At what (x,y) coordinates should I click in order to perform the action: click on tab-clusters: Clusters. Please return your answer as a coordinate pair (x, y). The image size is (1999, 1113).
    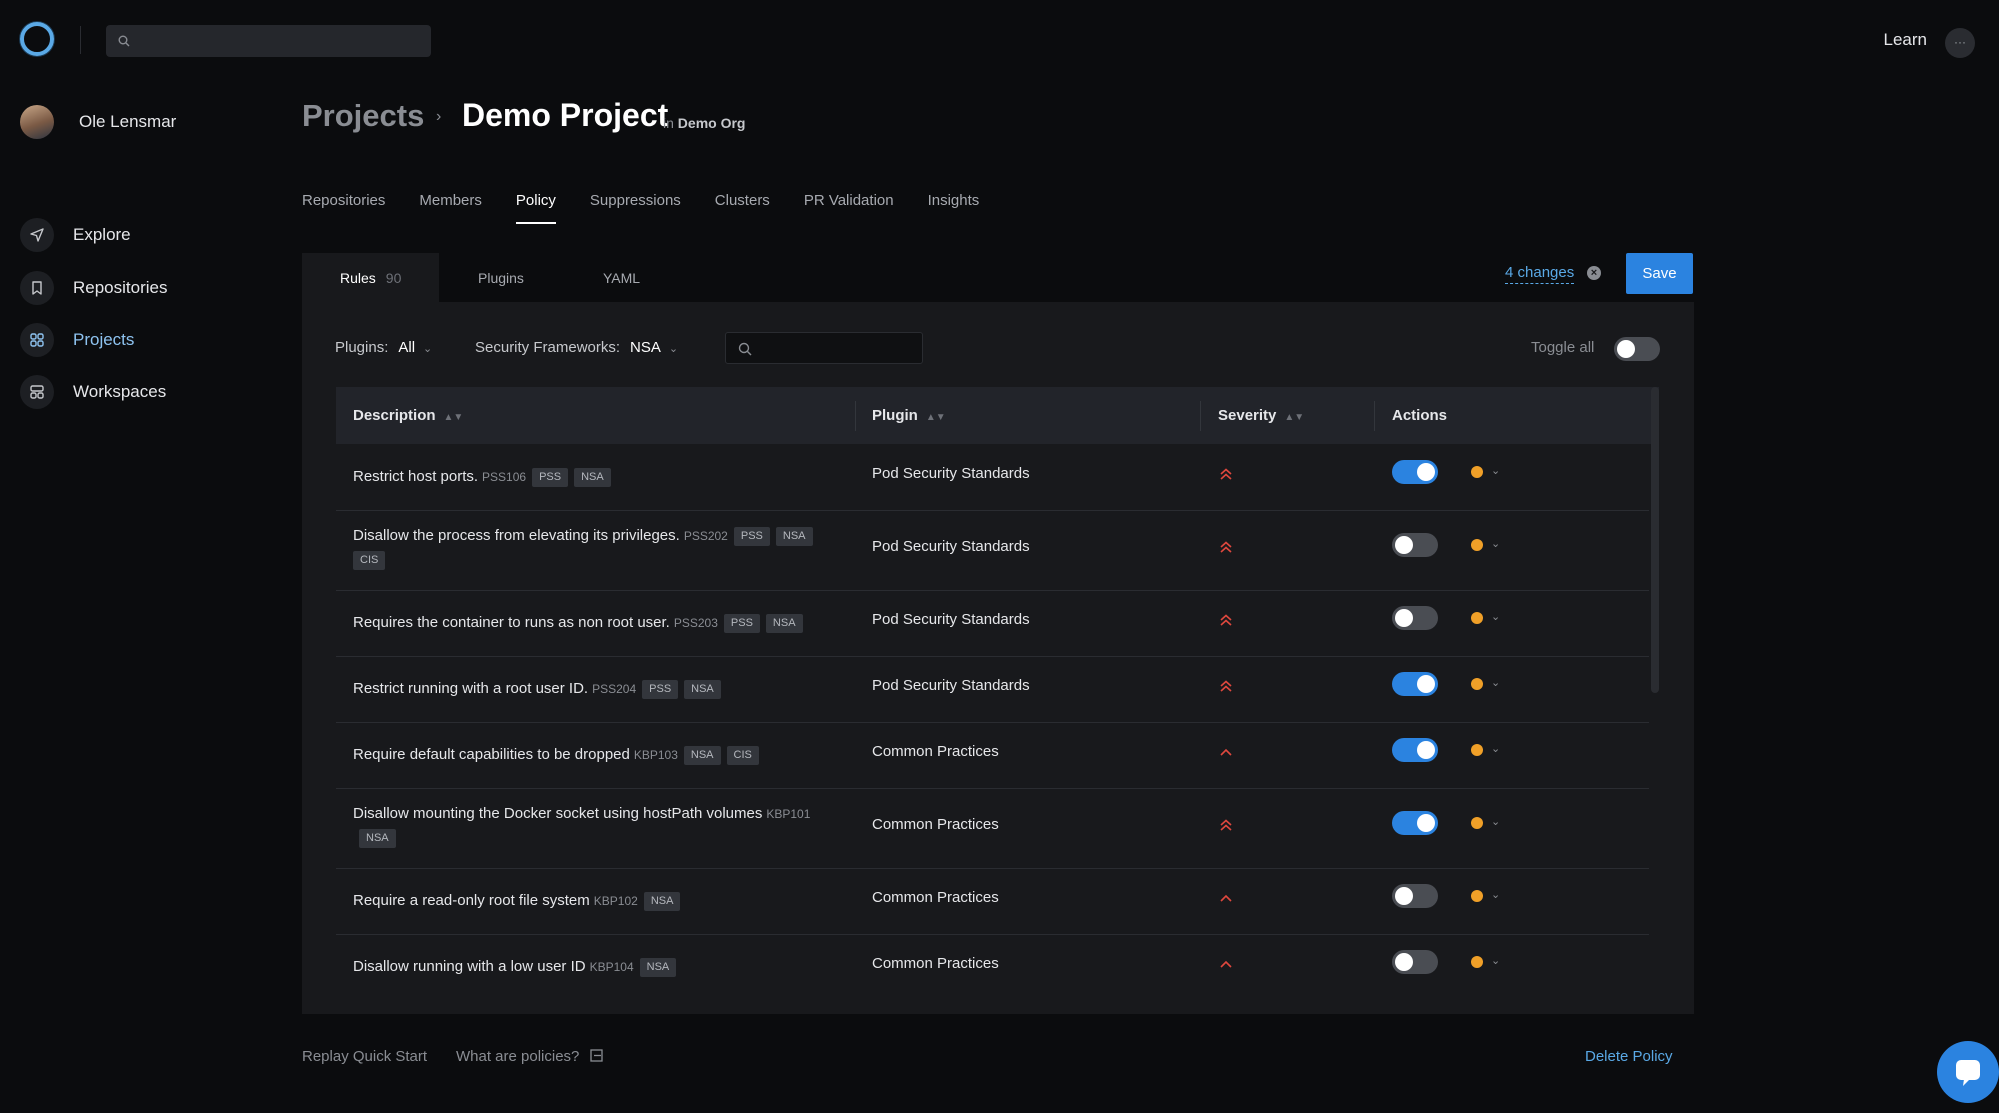
    Looking at the image, I should click on (742, 208).